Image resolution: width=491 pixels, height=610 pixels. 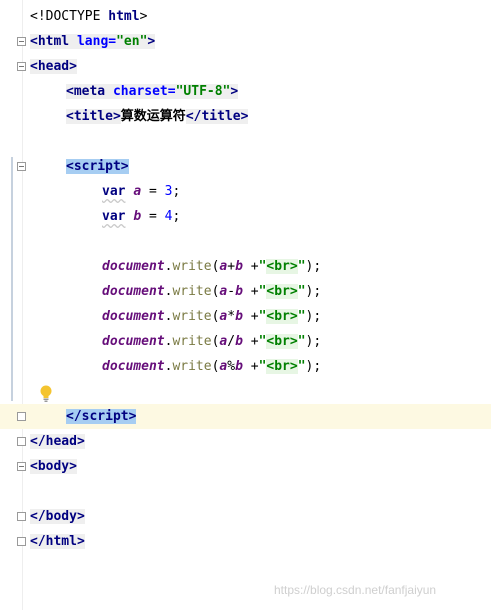 I want to click on tag-name: script, so click(x=97, y=166).